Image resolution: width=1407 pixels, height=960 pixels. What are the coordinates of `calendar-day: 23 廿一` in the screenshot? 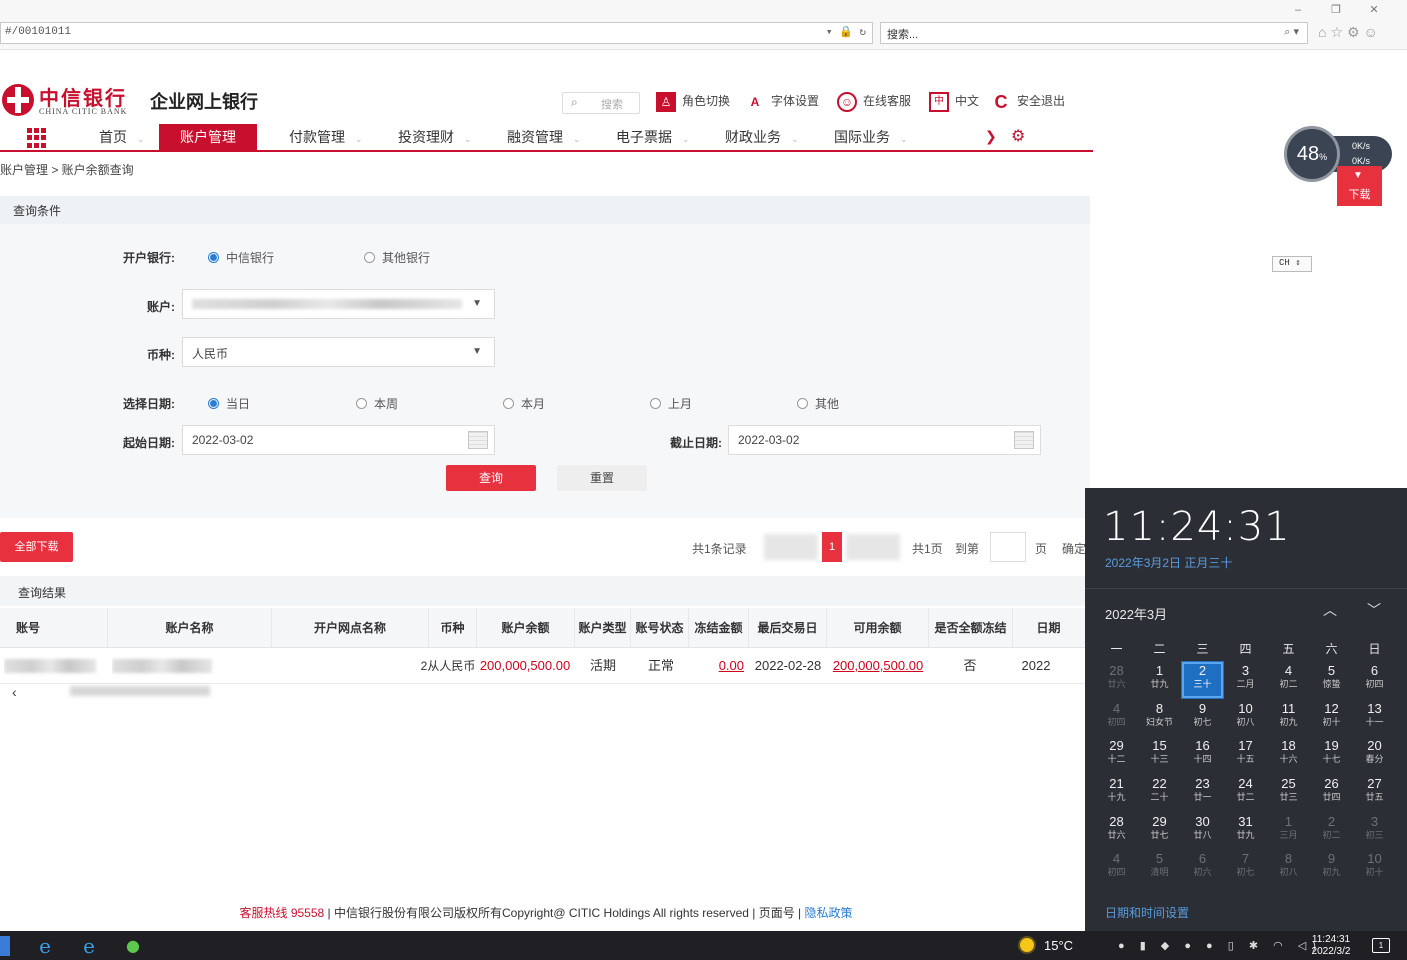 It's located at (1202, 793).